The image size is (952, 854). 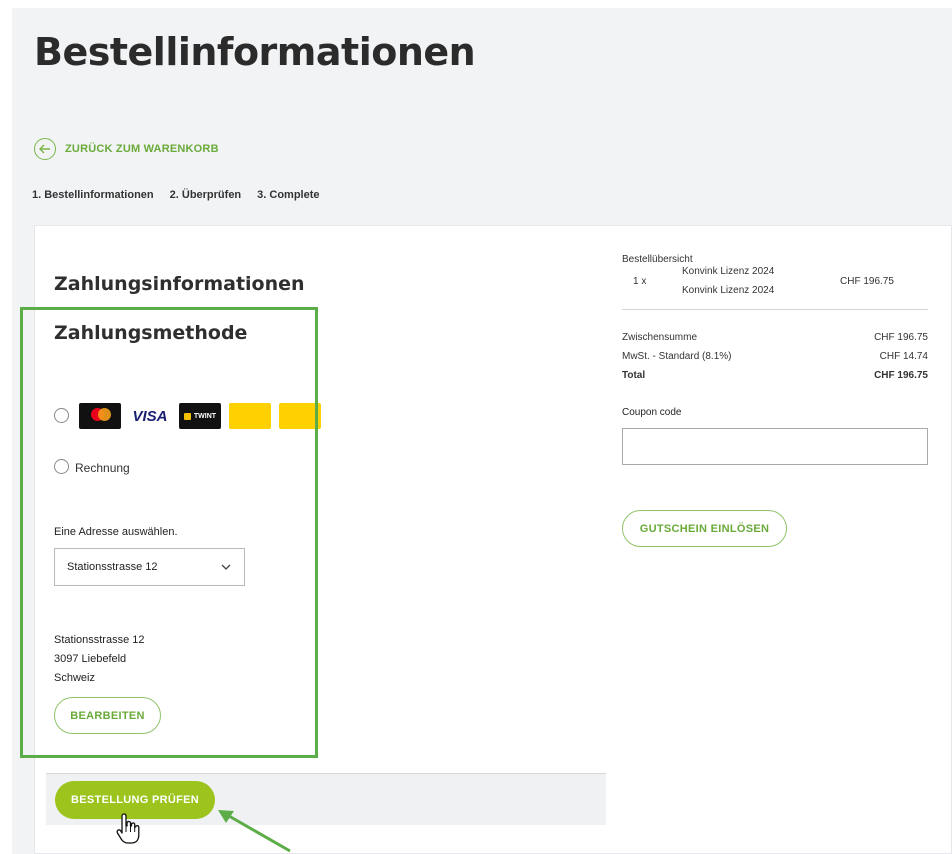 What do you see at coordinates (652, 412) in the screenshot?
I see `coupon-label: Coupon code` at bounding box center [652, 412].